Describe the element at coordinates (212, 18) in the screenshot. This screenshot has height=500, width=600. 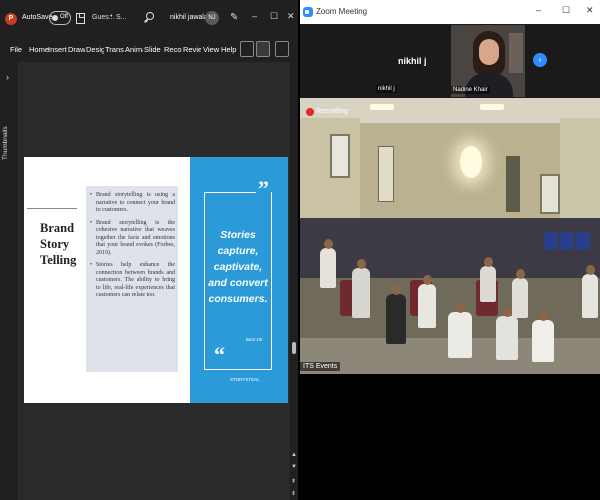
I see `avatar: NJ` at that location.